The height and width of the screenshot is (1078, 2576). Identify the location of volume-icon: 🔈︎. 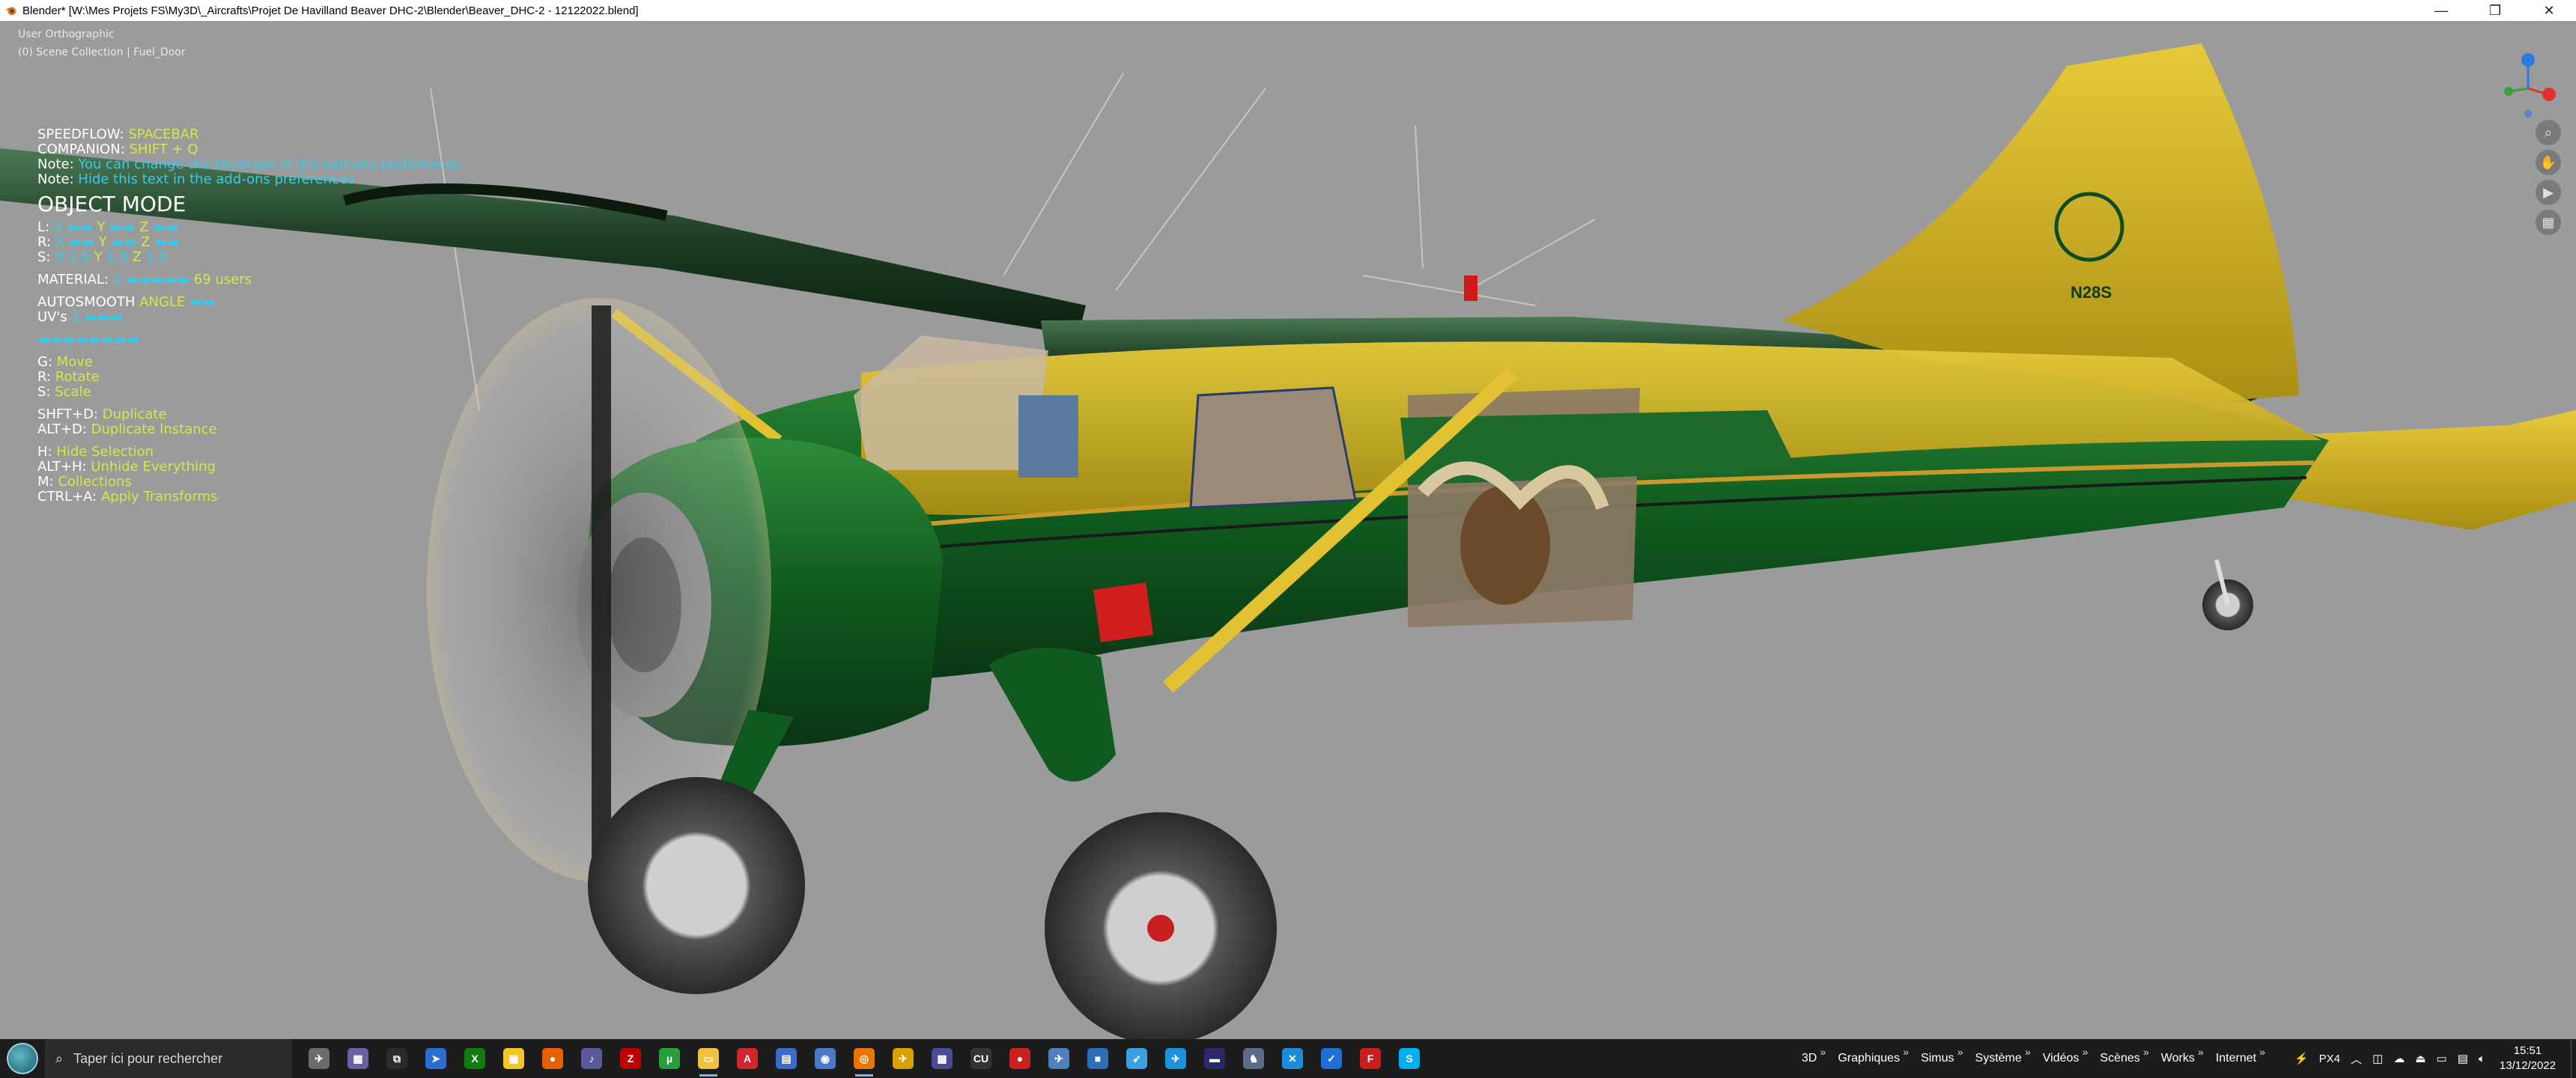
(2482, 1059).